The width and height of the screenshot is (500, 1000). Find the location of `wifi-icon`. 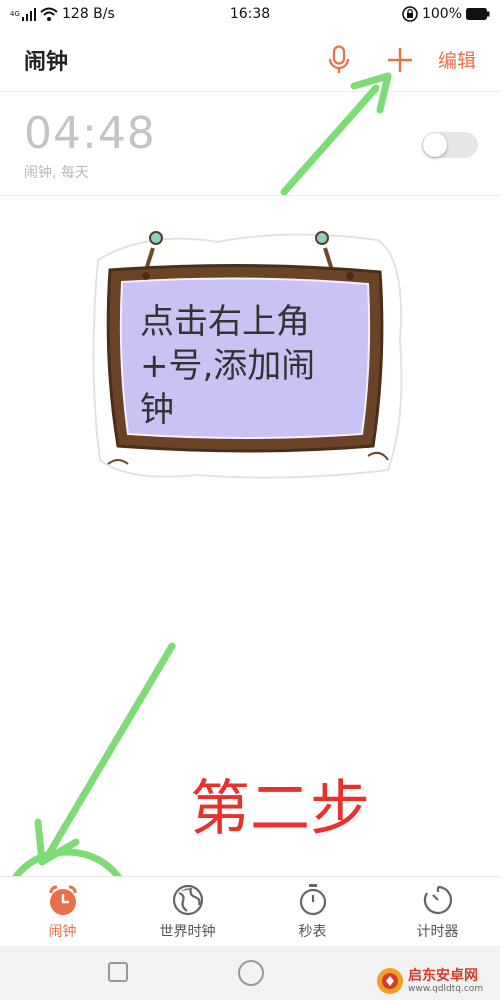

wifi-icon is located at coordinates (49, 14).